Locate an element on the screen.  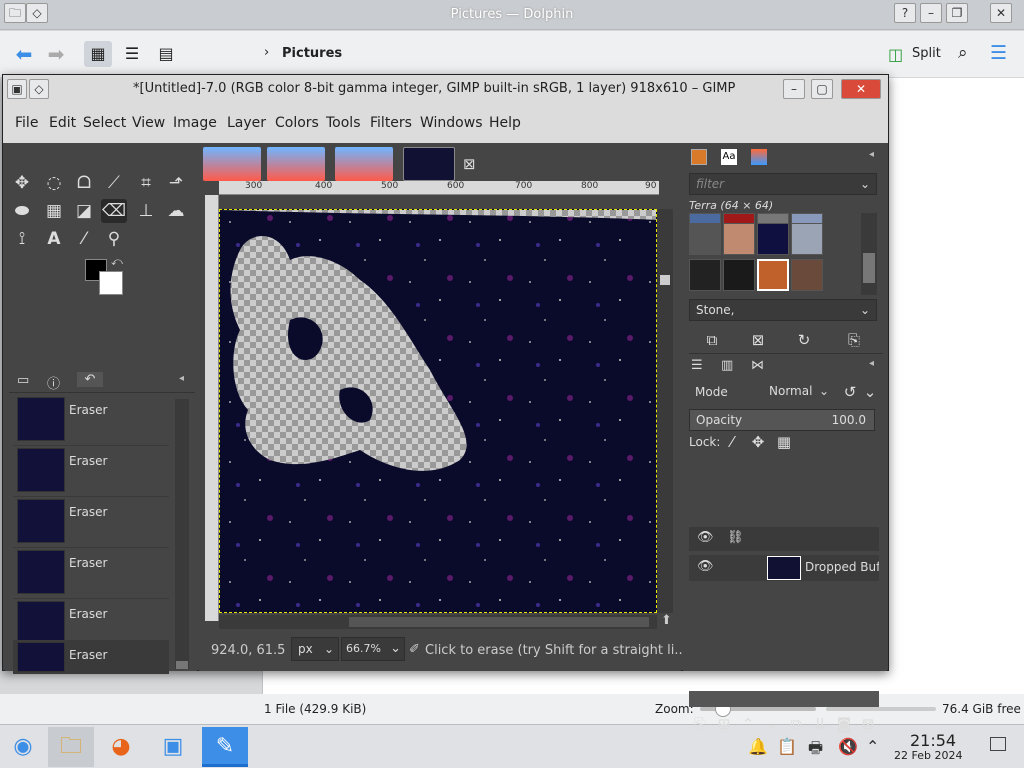
color-picker-icon: ⁄ is located at coordinates (84, 239).